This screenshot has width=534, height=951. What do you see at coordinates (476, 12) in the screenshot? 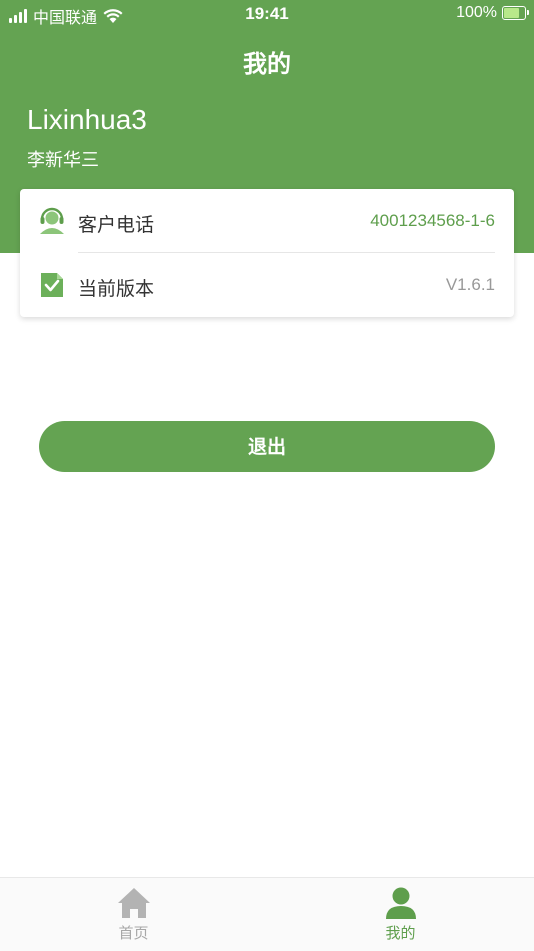
I see `battery-percent: 100%` at bounding box center [476, 12].